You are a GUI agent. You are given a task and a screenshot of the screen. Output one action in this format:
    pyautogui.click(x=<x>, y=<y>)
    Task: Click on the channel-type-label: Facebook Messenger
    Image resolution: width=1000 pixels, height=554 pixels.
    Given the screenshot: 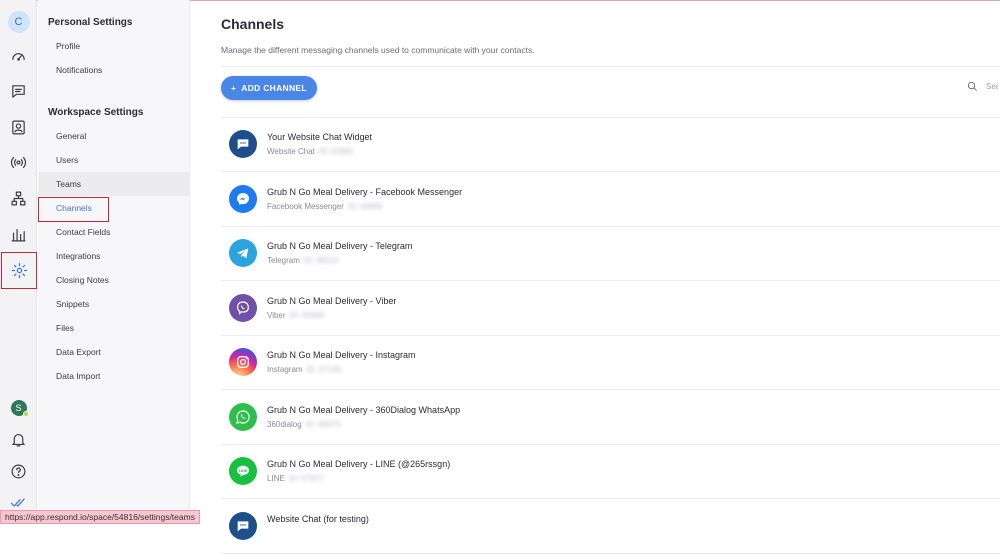 What is the action you would take?
    pyautogui.click(x=305, y=206)
    